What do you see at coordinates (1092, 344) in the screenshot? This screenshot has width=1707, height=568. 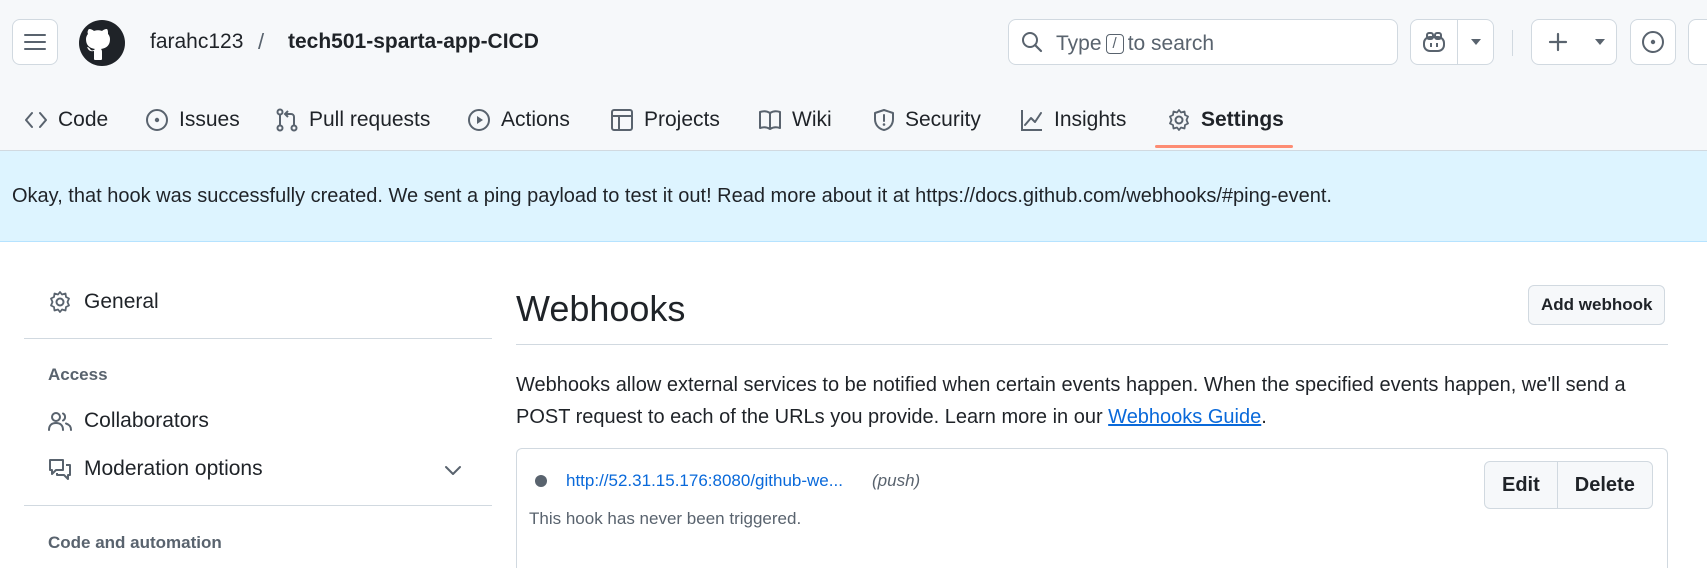 I see `title-divider` at bounding box center [1092, 344].